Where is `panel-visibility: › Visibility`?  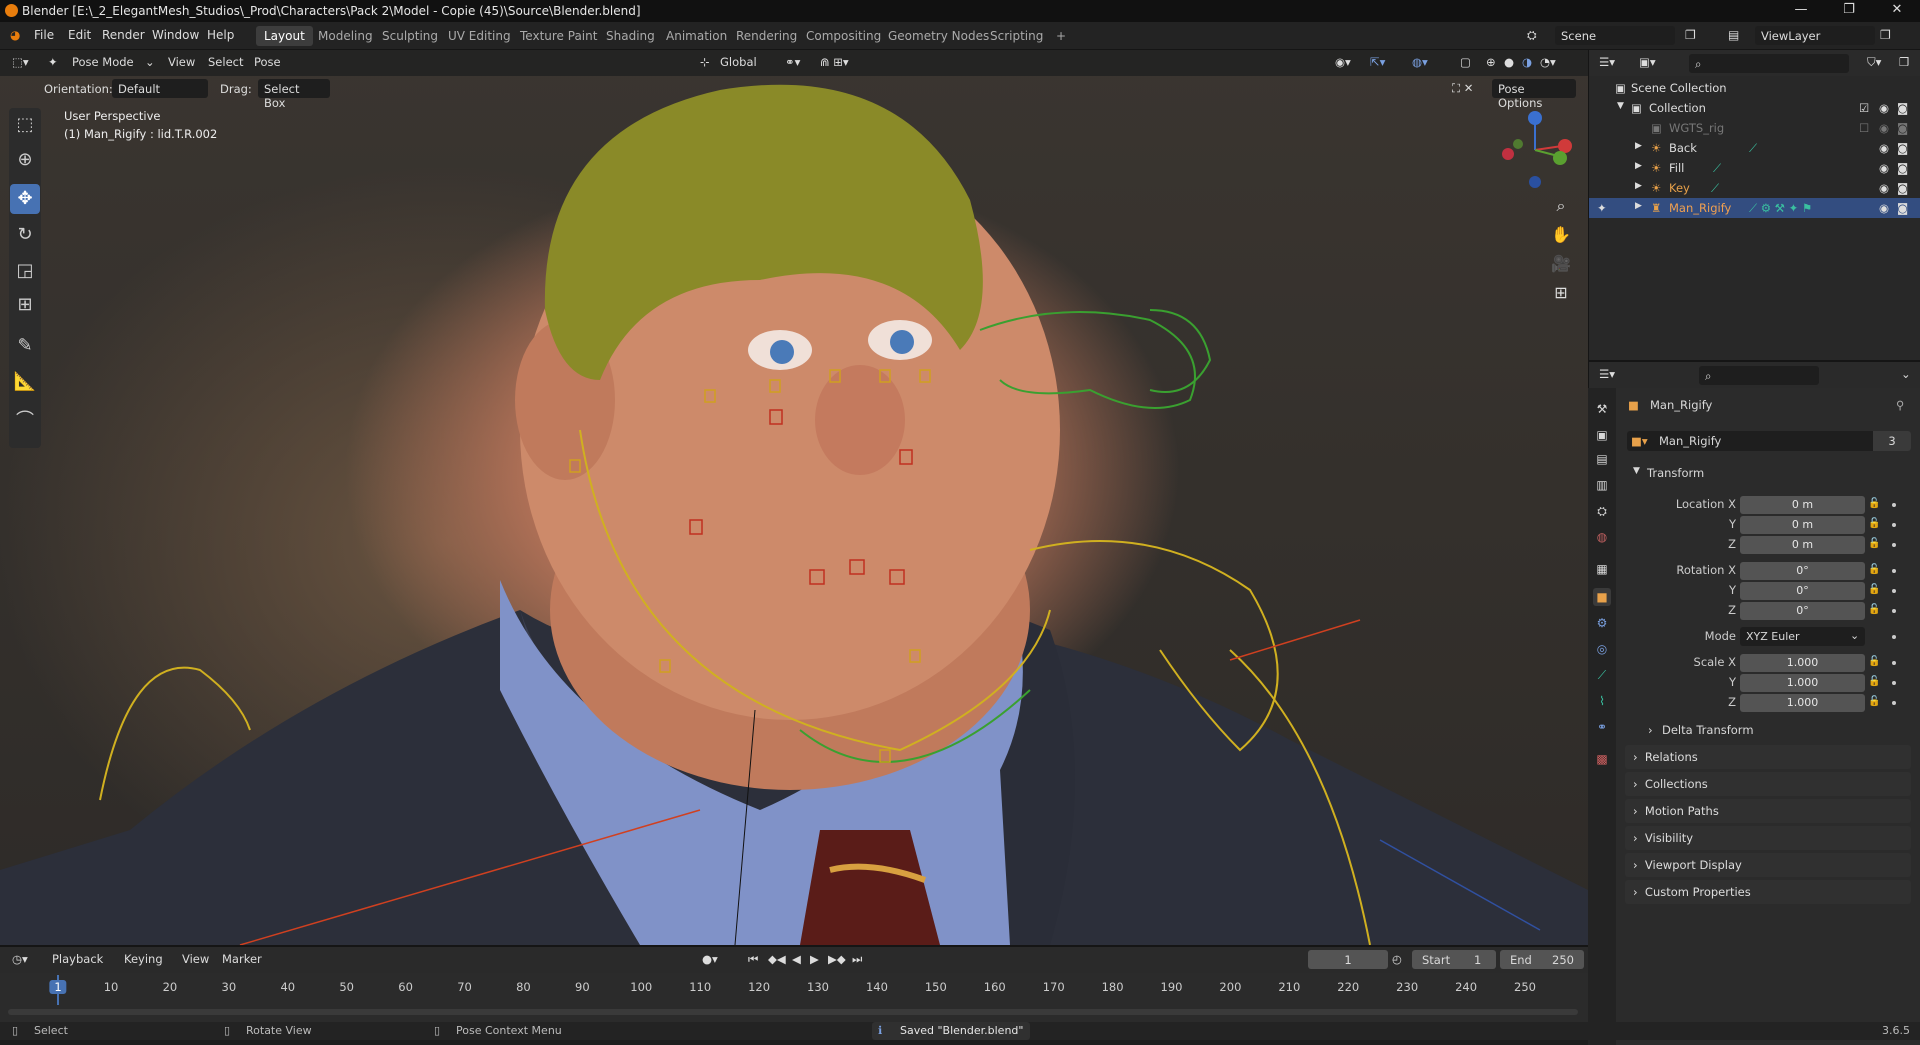 panel-visibility: › Visibility is located at coordinates (1768, 838).